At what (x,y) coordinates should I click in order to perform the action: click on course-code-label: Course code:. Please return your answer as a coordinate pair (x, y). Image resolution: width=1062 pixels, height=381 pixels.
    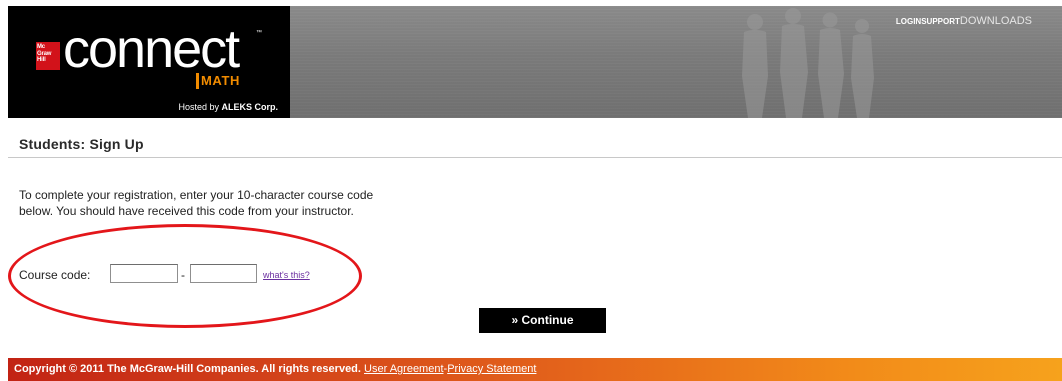
    Looking at the image, I should click on (55, 275).